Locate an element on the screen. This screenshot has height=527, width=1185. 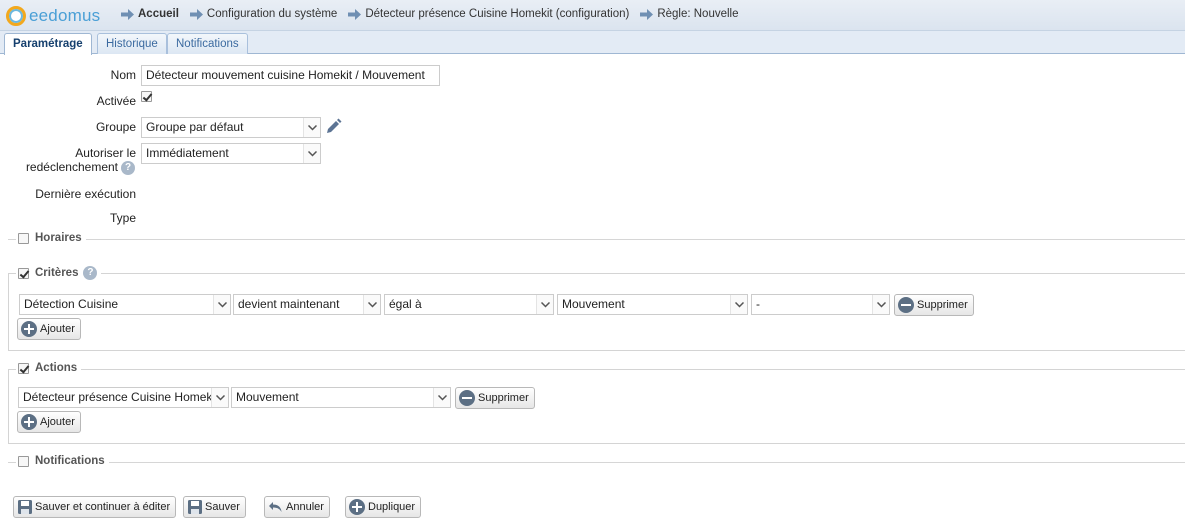
horaires-divider is located at coordinates (596, 239).